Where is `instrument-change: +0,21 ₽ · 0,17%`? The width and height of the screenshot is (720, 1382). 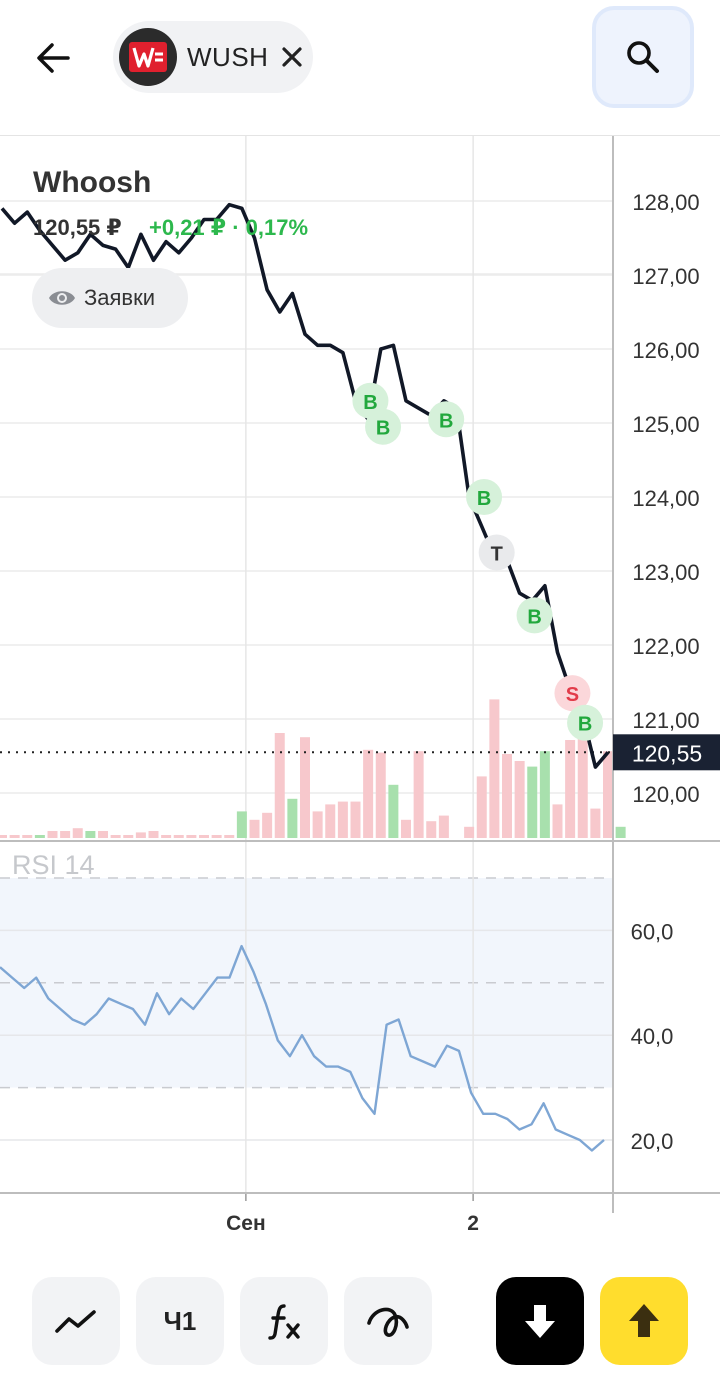 instrument-change: +0,21 ₽ · 0,17% is located at coordinates (229, 227).